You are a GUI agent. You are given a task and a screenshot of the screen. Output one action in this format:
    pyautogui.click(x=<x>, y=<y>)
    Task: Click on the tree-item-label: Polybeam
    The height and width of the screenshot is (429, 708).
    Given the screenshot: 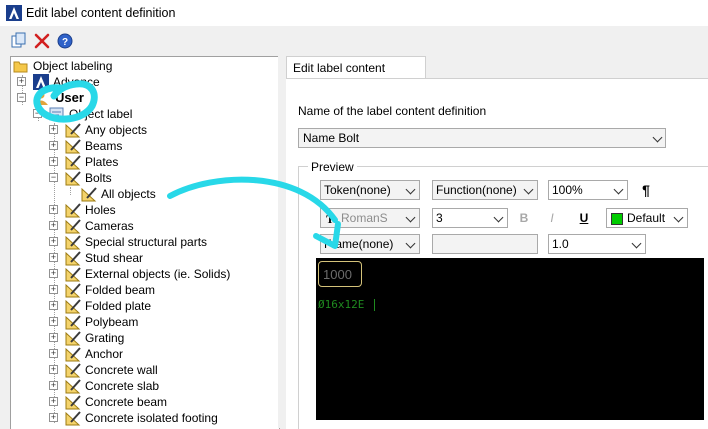 What is the action you would take?
    pyautogui.click(x=112, y=322)
    